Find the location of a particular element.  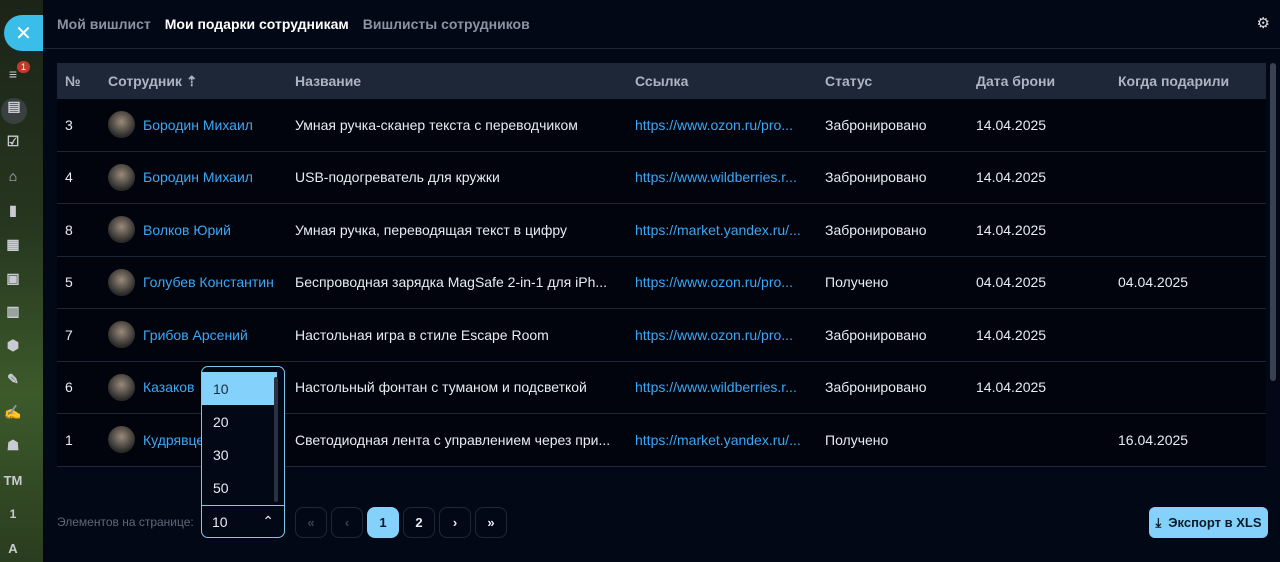

dropdown-scrollbar is located at coordinates (276, 439).